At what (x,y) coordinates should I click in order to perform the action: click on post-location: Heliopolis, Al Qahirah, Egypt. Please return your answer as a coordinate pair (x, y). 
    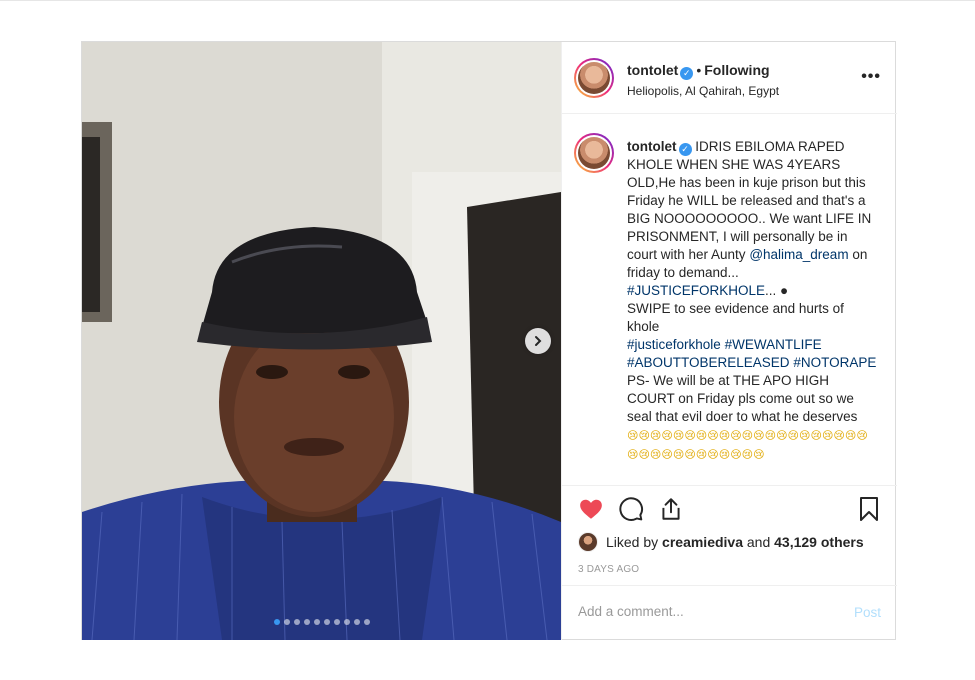
    Looking at the image, I should click on (703, 91).